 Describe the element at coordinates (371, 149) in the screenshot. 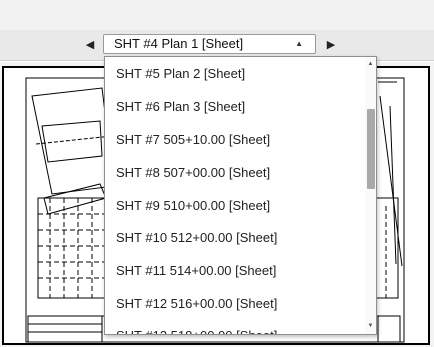

I see `scrollbar-thumb` at that location.